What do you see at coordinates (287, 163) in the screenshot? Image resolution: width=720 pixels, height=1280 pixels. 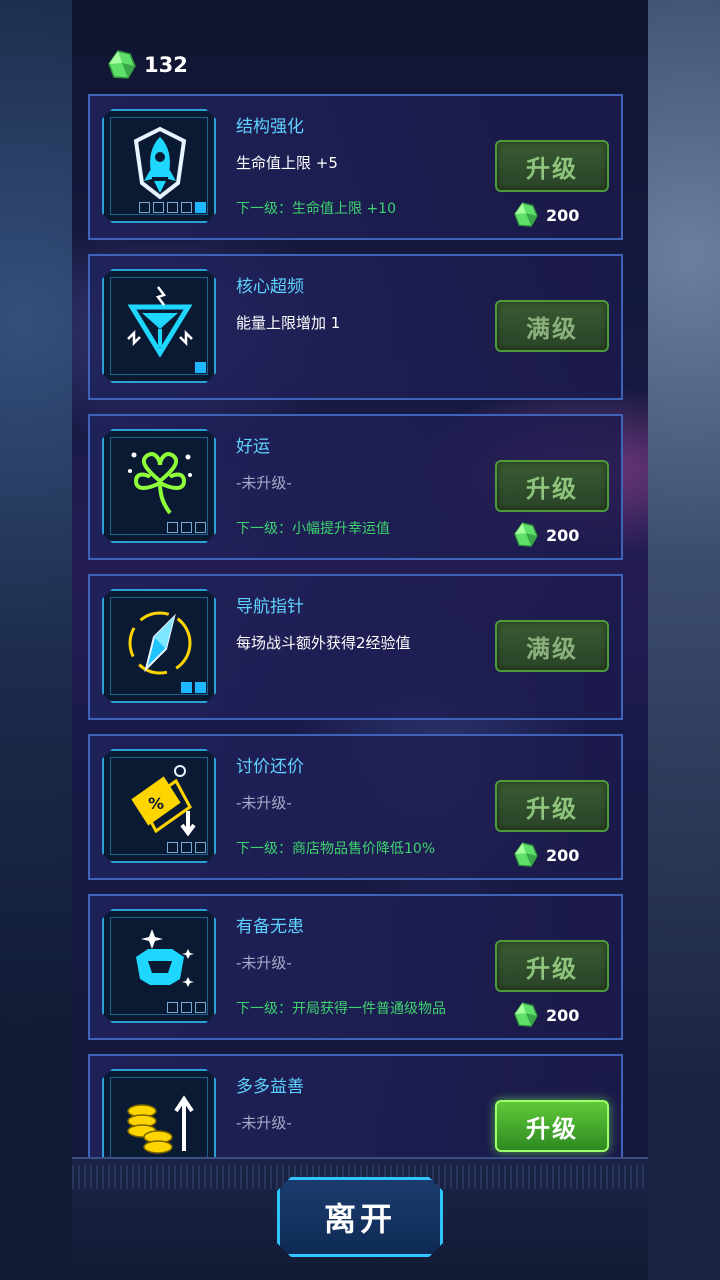 I see `upgrade-description: 生命值上限 +5` at bounding box center [287, 163].